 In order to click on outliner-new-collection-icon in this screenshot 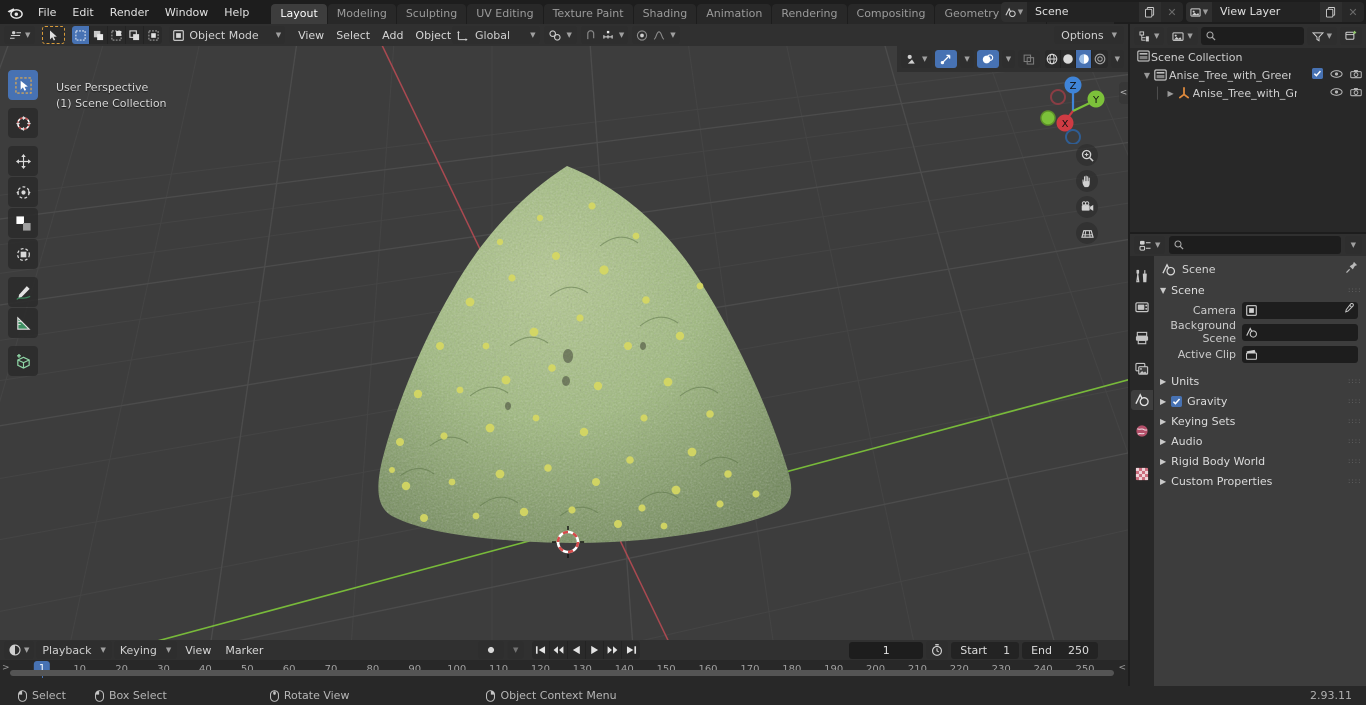, I will do `click(1351, 36)`.